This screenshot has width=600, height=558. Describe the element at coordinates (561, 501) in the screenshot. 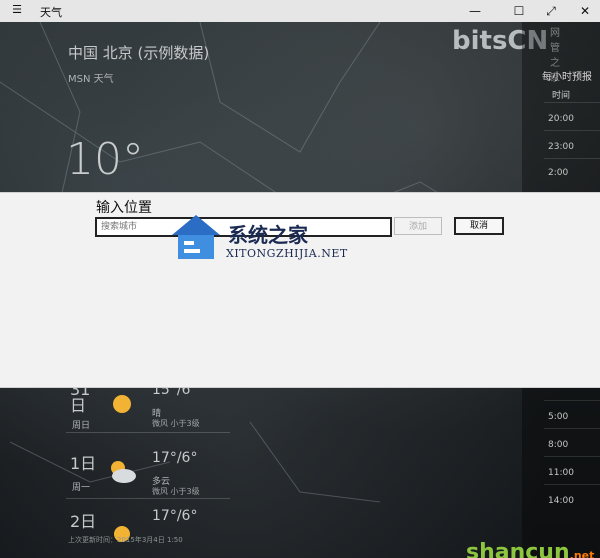

I see `hour-label: 14:00` at that location.